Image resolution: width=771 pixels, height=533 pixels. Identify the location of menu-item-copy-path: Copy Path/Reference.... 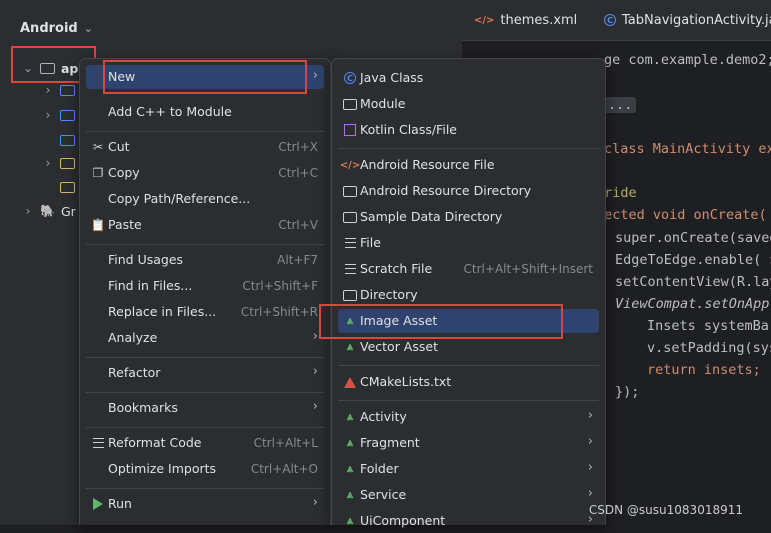
(205, 199).